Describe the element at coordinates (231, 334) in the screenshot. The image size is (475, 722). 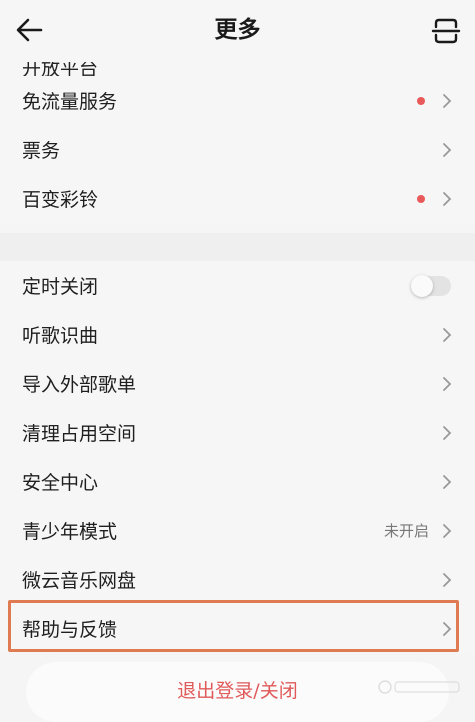
I see `menu-item-label: 听歌识曲` at that location.